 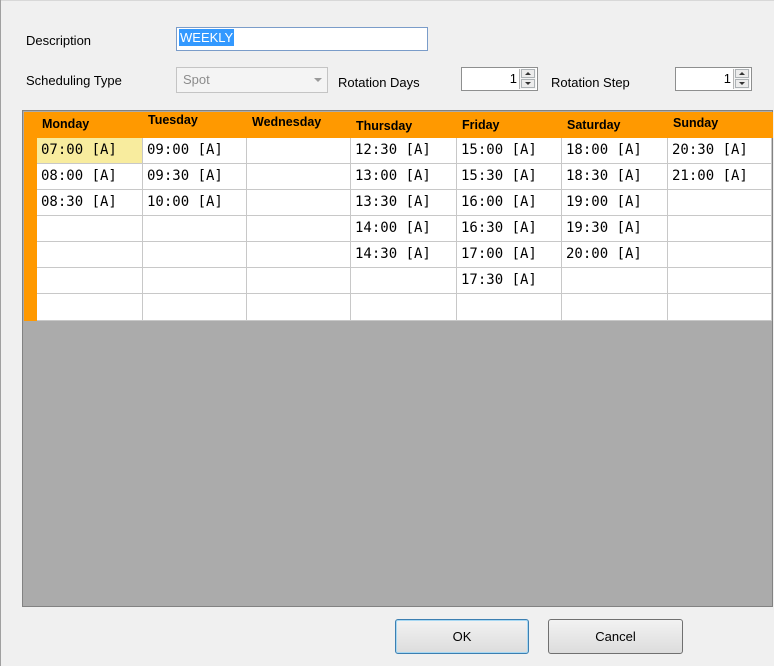 I want to click on grid-cell: 21:00 [A], so click(x=720, y=177).